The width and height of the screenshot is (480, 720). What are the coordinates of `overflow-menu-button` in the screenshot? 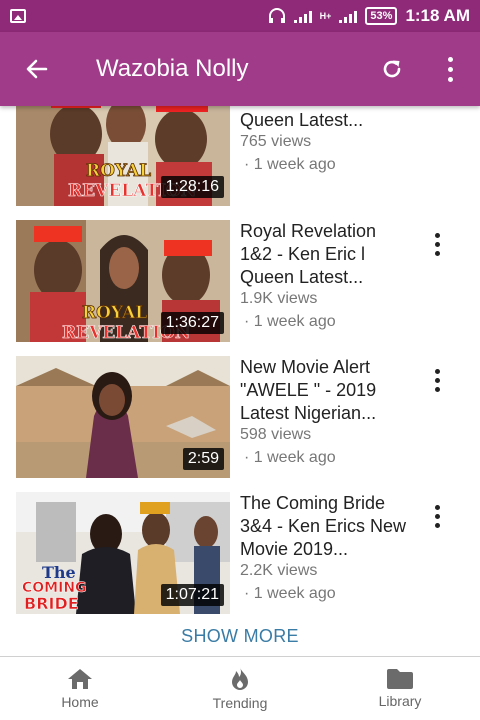 It's located at (450, 69).